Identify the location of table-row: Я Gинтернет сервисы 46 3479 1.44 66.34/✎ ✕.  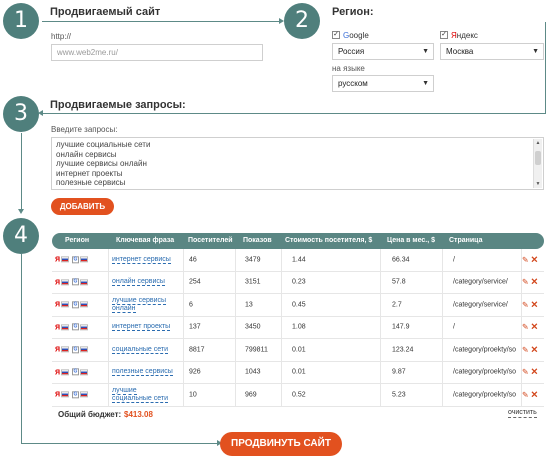
(298, 260).